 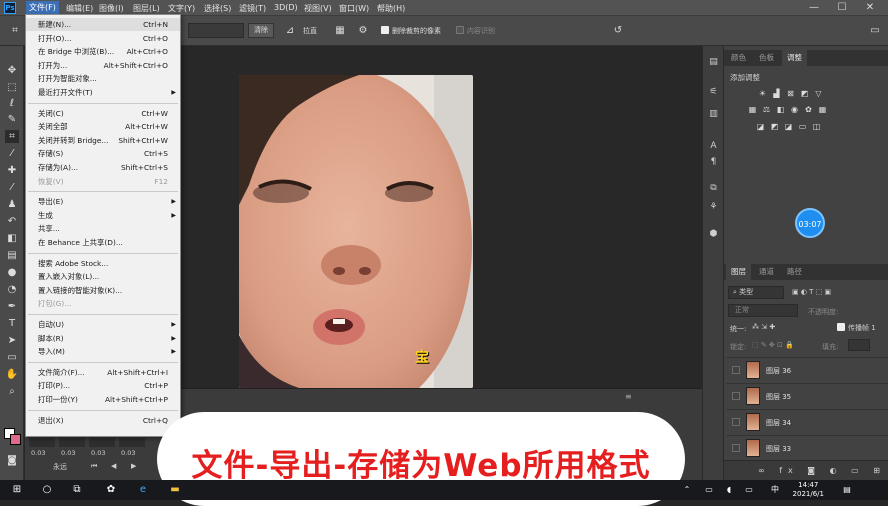 What do you see at coordinates (763, 327) in the screenshot?
I see `unify-icons: ⁂ ⇲ ✚` at bounding box center [763, 327].